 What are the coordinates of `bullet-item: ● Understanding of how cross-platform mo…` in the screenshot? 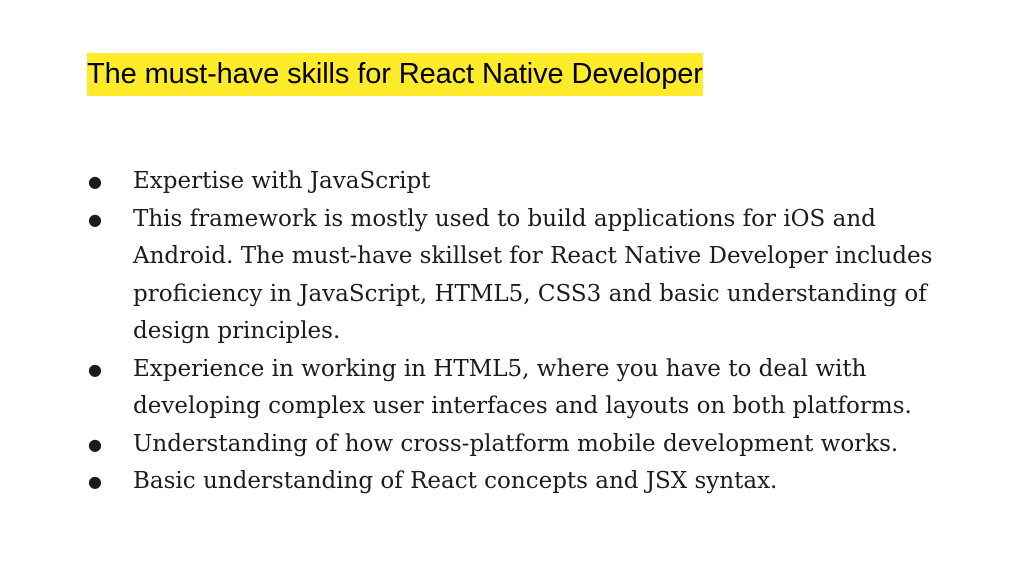 It's located at (533, 445).